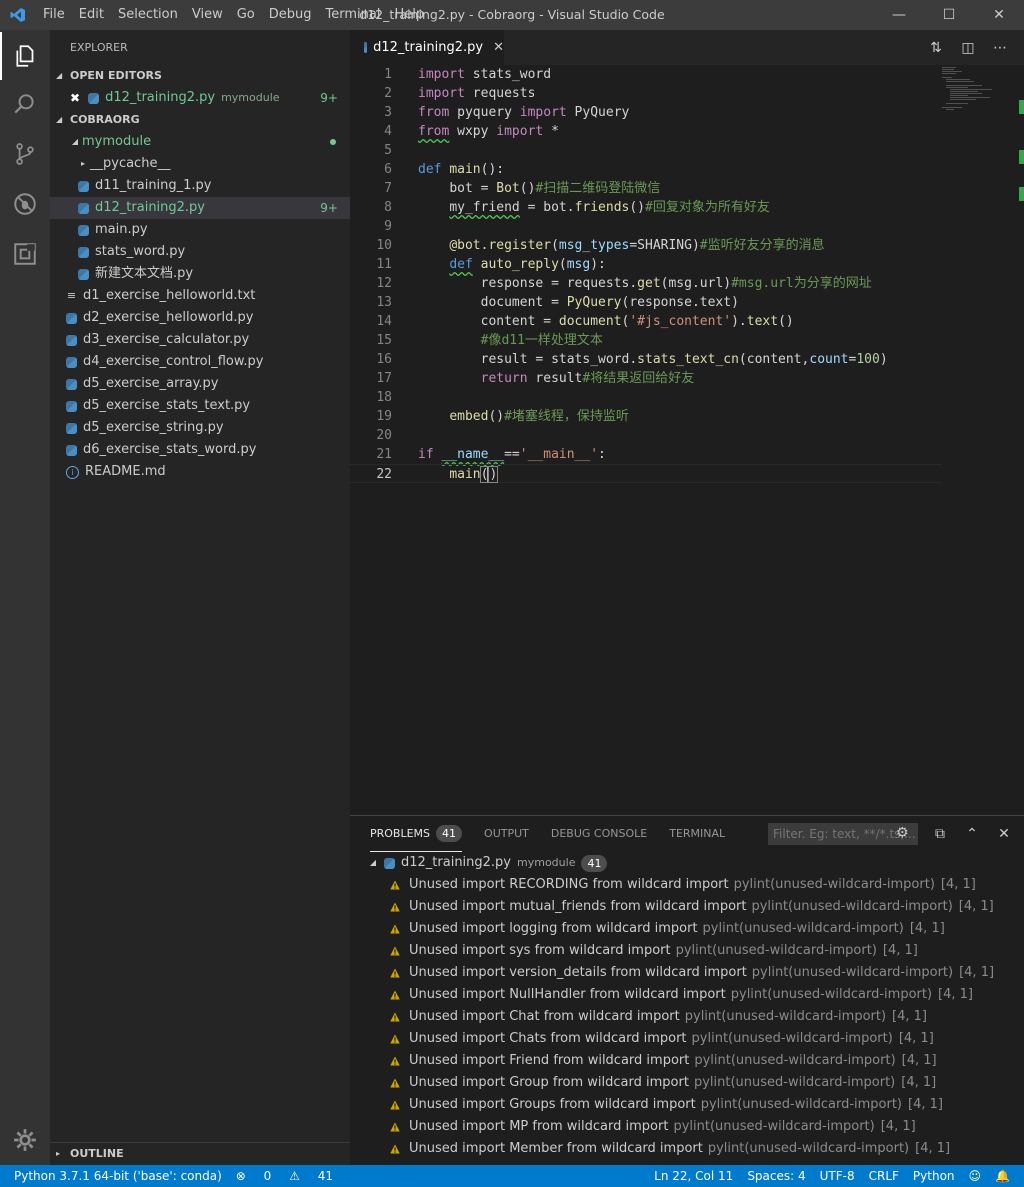 The height and width of the screenshot is (1187, 1024). What do you see at coordinates (200, 340) in the screenshot?
I see `explorer-file-item: d3_exercise_calculator.py` at bounding box center [200, 340].